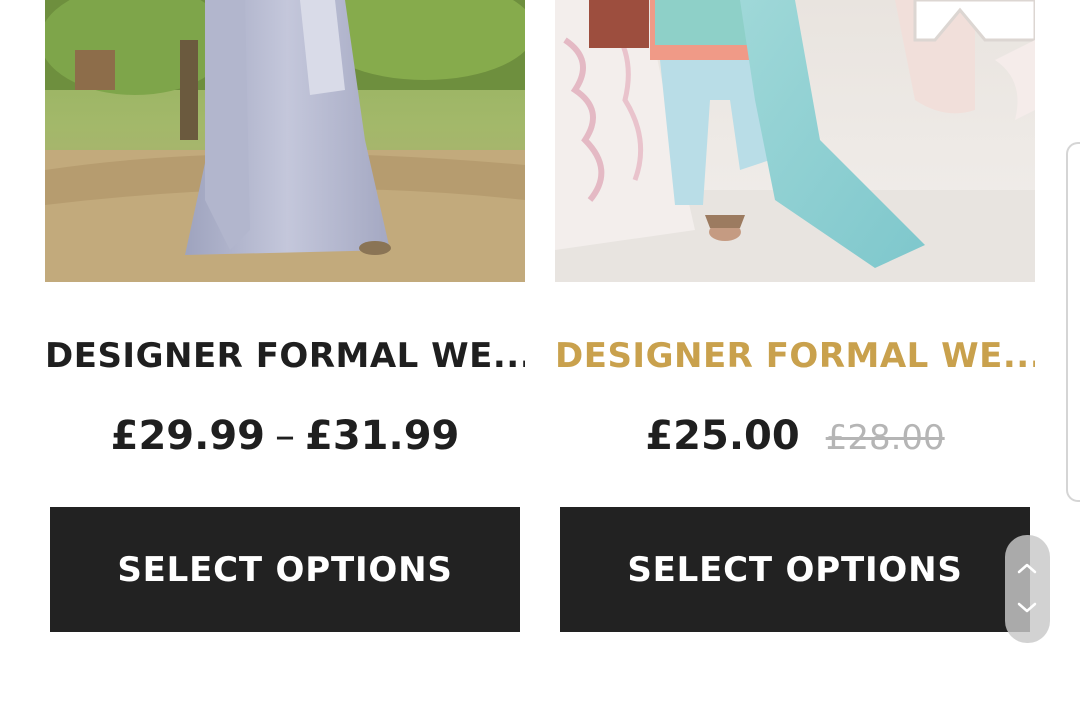  What do you see at coordinates (885, 438) in the screenshot?
I see `price-regular: £28.00` at bounding box center [885, 438].